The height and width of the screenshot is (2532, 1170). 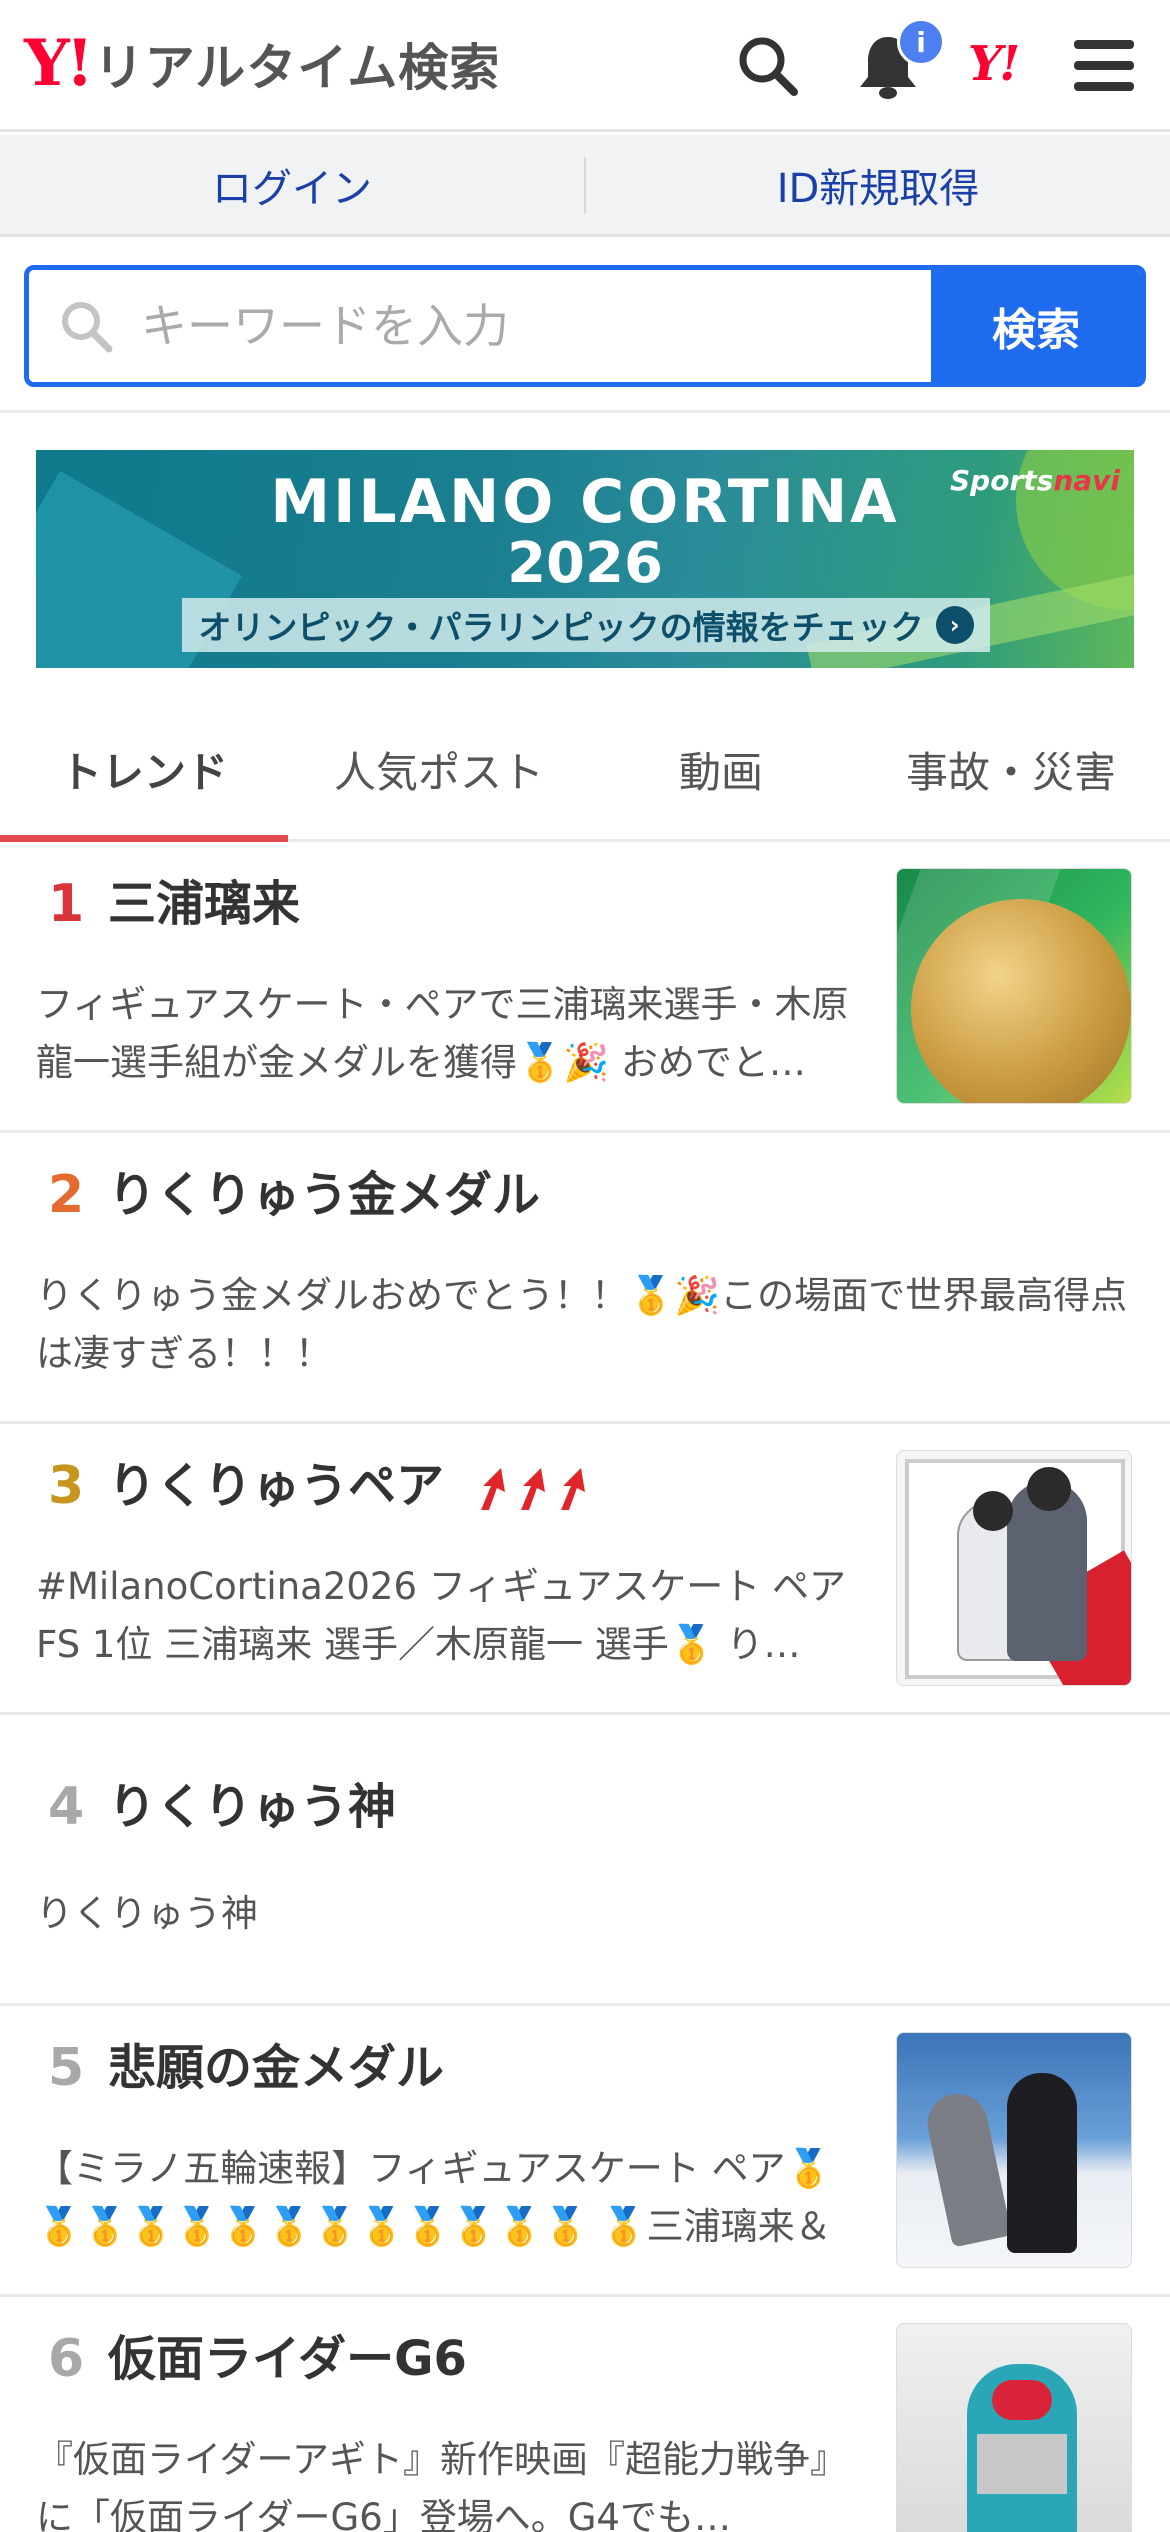 What do you see at coordinates (324, 1195) in the screenshot?
I see `trend-title: りくりゅう金メダル` at bounding box center [324, 1195].